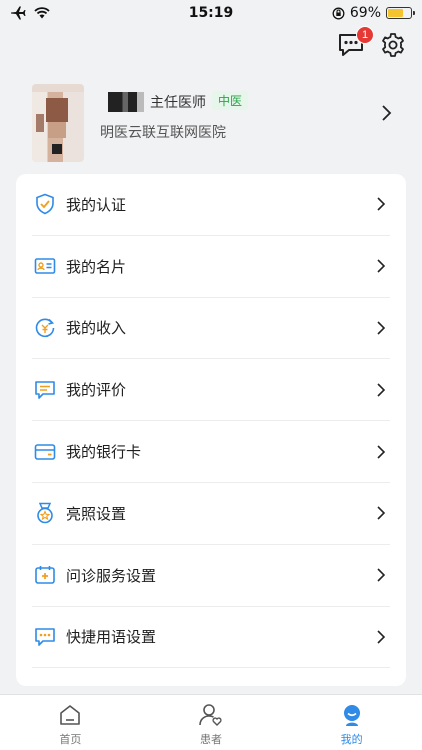 The width and height of the screenshot is (422, 750). What do you see at coordinates (45, 328) in the screenshot?
I see `income-icon` at bounding box center [45, 328].